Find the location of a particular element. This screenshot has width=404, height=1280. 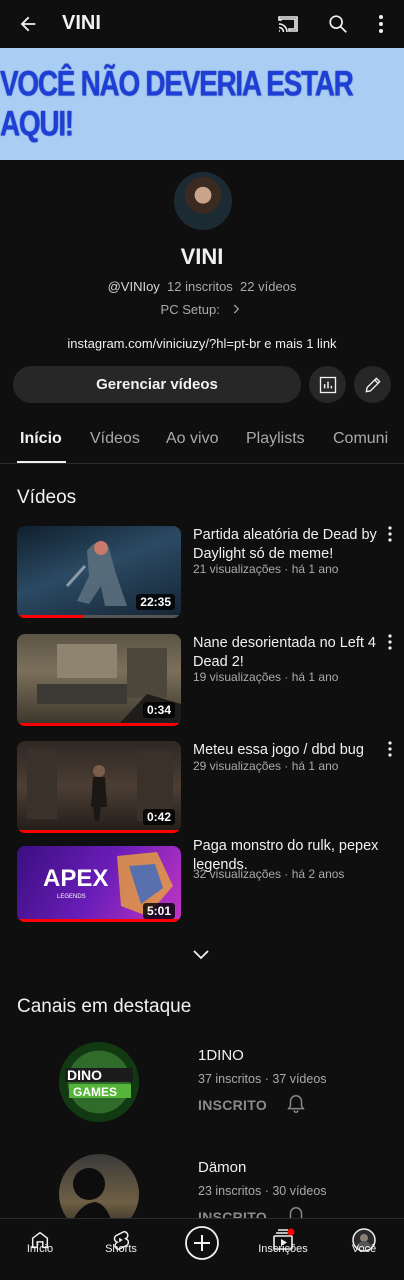

video-meta: 21 visualizações · há 1 ano is located at coordinates (266, 569).